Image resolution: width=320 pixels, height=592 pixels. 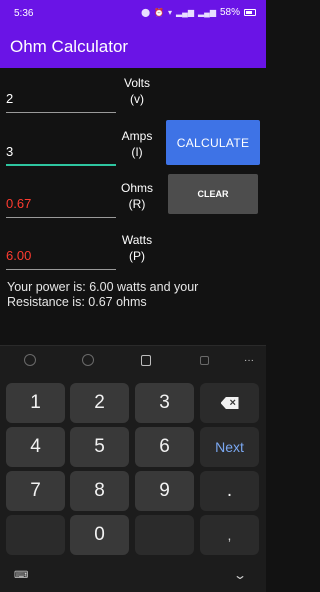 I want to click on volts-label-unit: (v), so click(x=137, y=99).